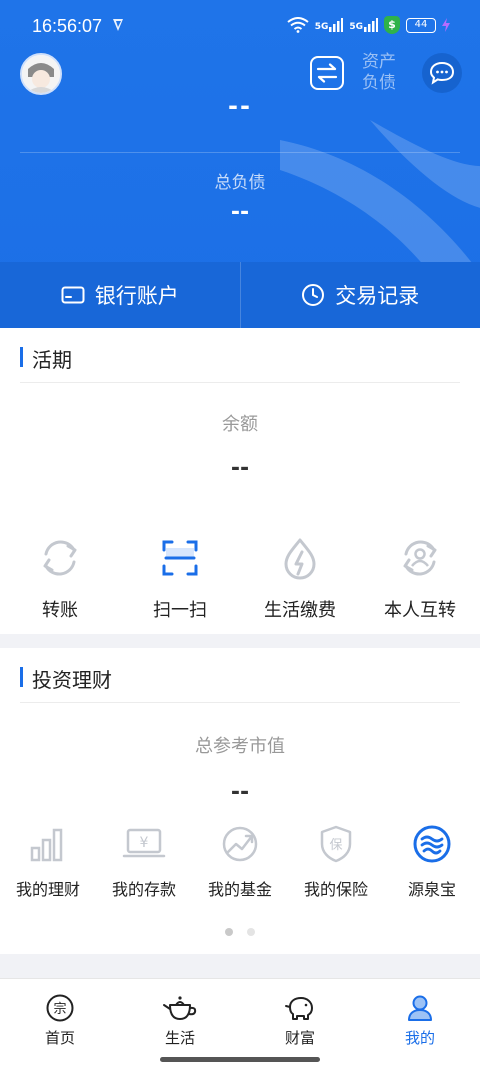  Describe the element at coordinates (239, 889) in the screenshot. I see `my-fund-label: 我的基金` at that location.